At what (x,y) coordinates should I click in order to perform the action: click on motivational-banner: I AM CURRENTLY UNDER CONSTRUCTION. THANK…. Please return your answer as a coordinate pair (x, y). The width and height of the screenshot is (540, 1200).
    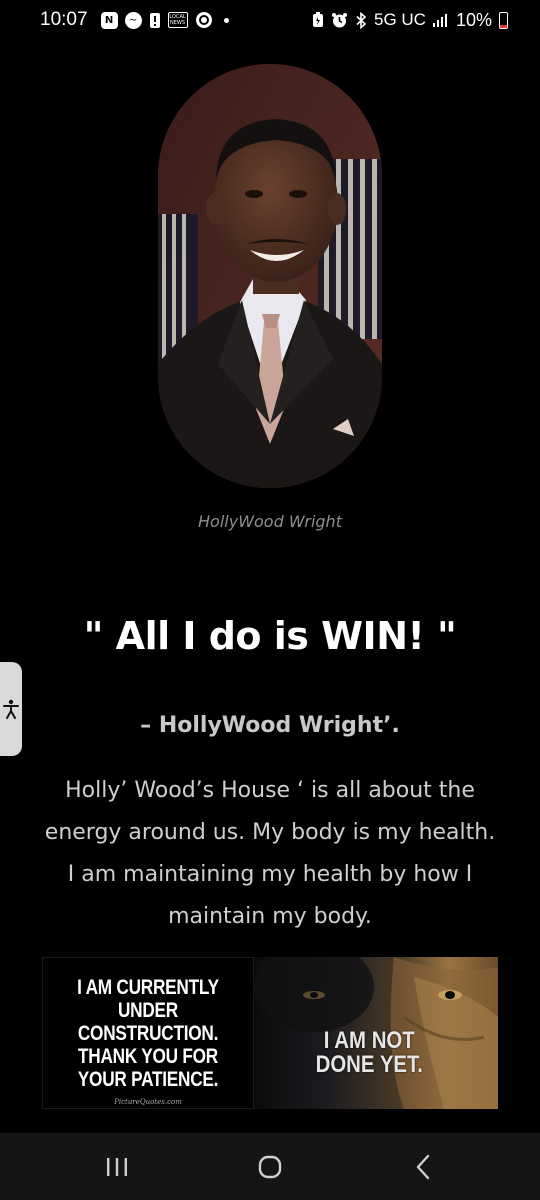
    Looking at the image, I should click on (270, 1033).